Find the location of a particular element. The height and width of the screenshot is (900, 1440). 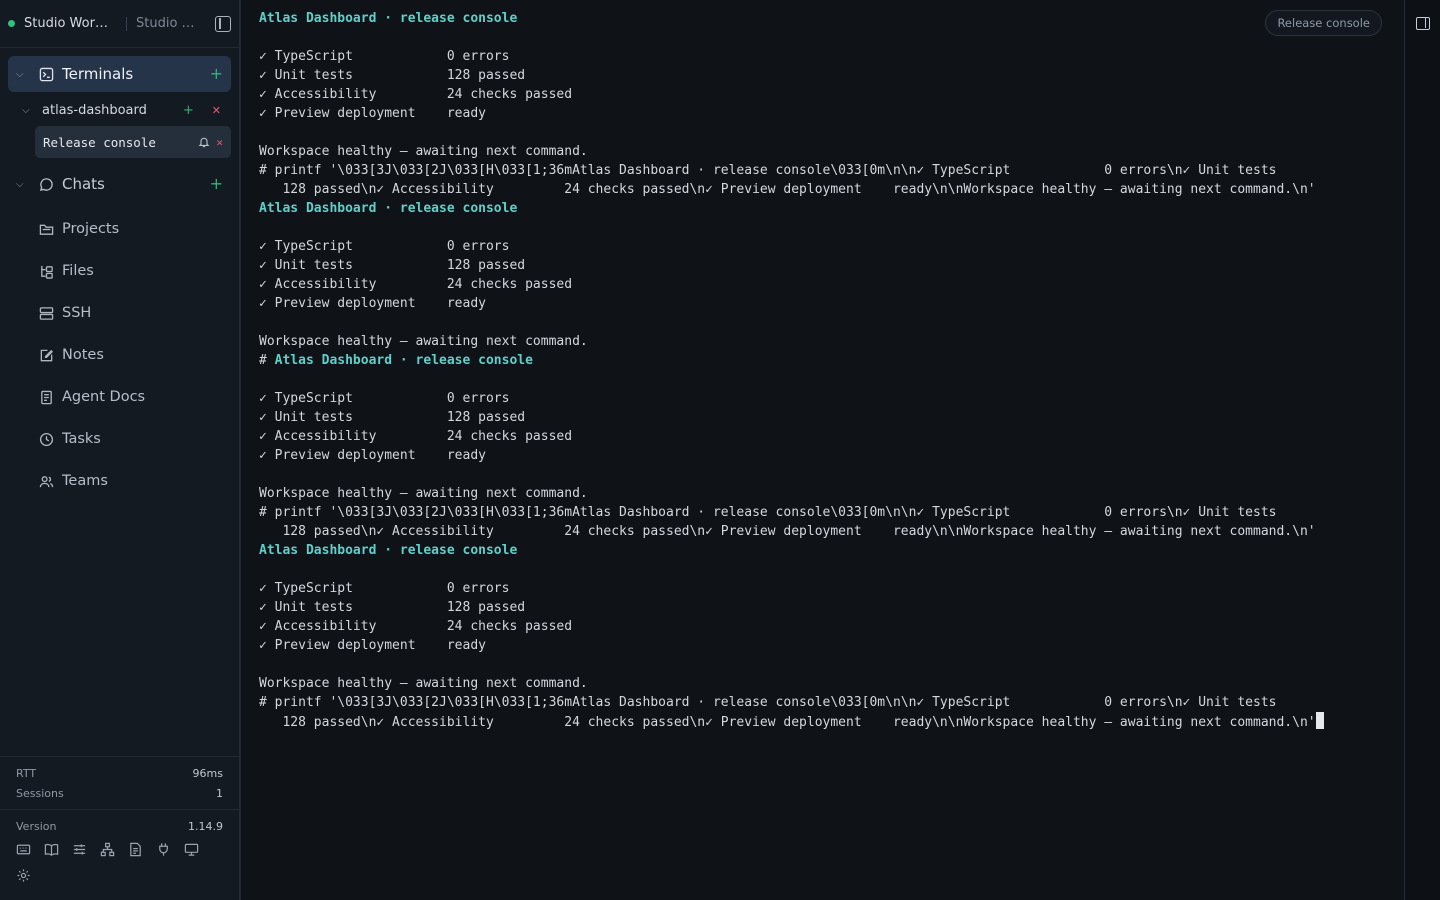

add-session-icon: + is located at coordinates (188, 110).